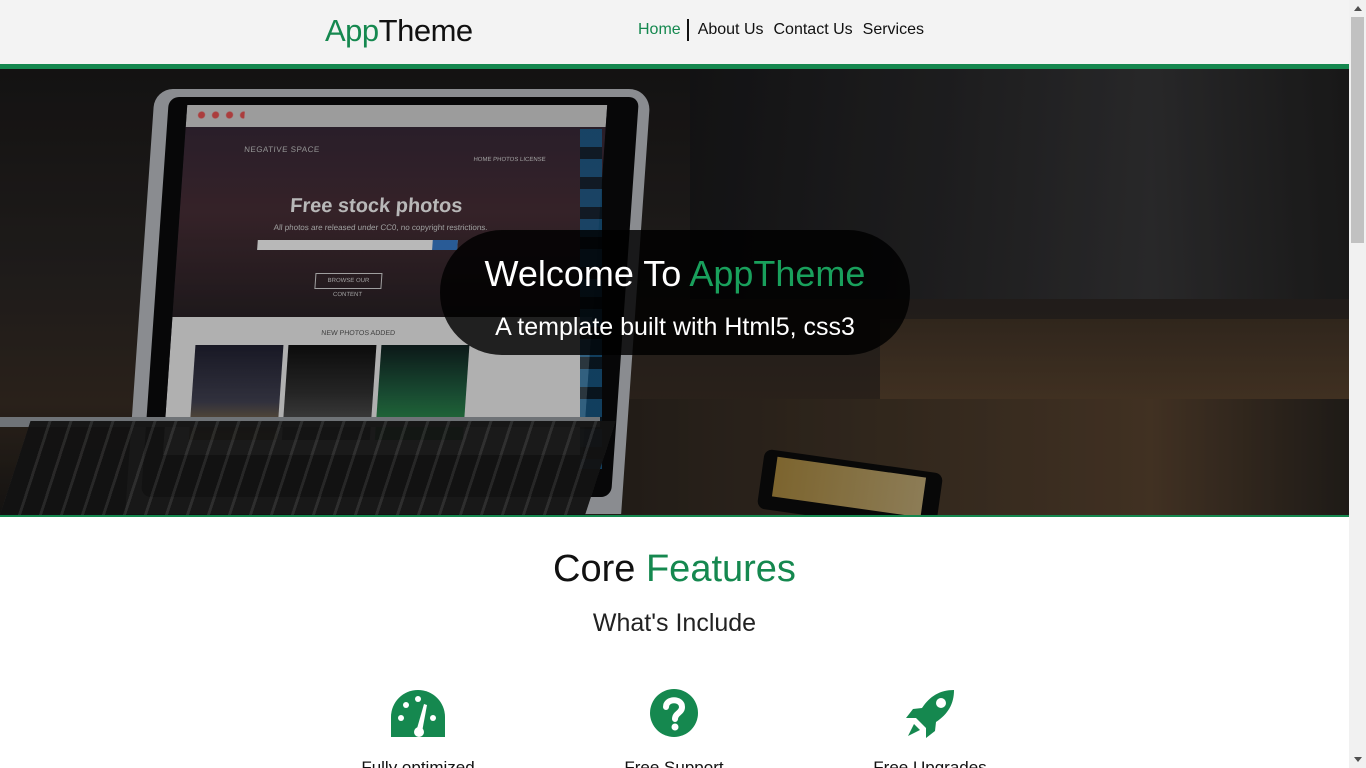 Image resolution: width=1366 pixels, height=768 pixels. I want to click on feature-free-upgrades: Free Upgrades, so click(930, 728).